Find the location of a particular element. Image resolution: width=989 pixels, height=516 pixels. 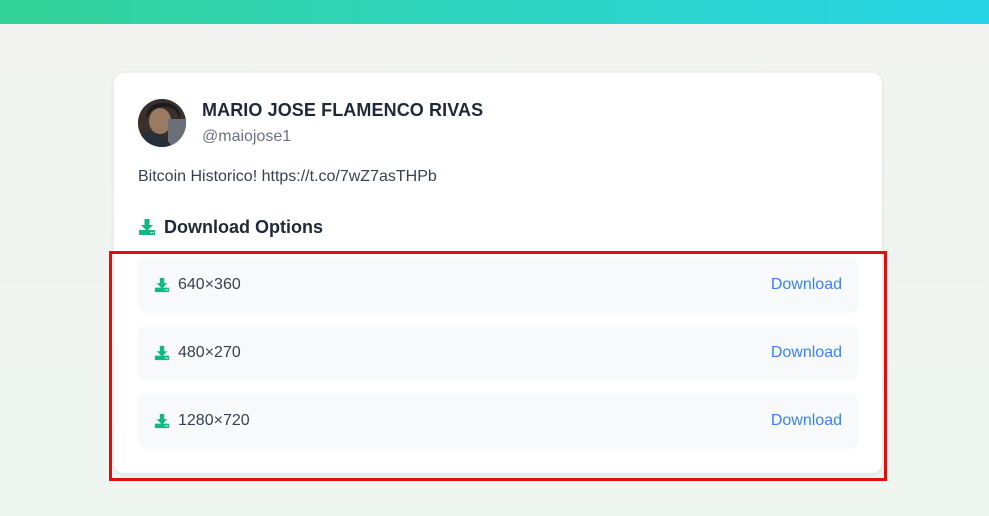

download-option: 480×270 is located at coordinates (197, 353).